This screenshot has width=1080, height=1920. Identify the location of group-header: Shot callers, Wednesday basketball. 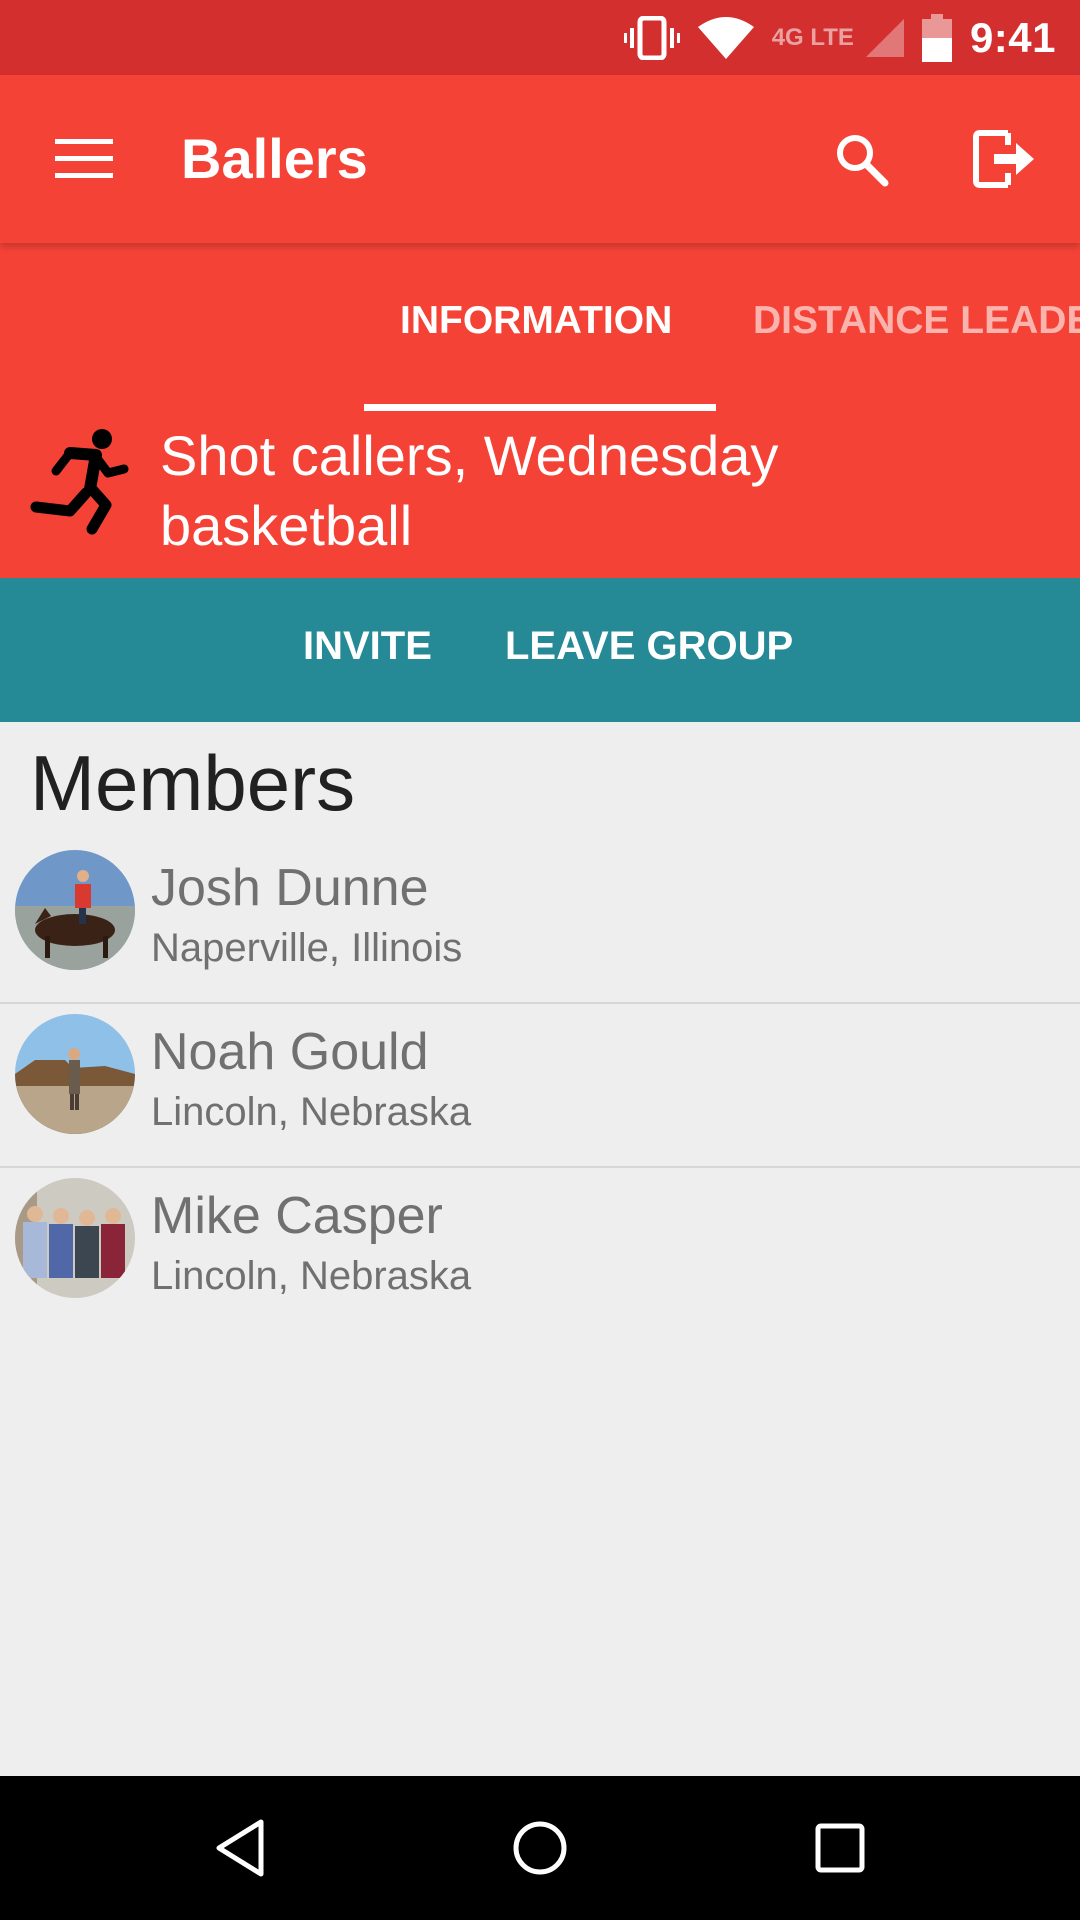
(540, 494).